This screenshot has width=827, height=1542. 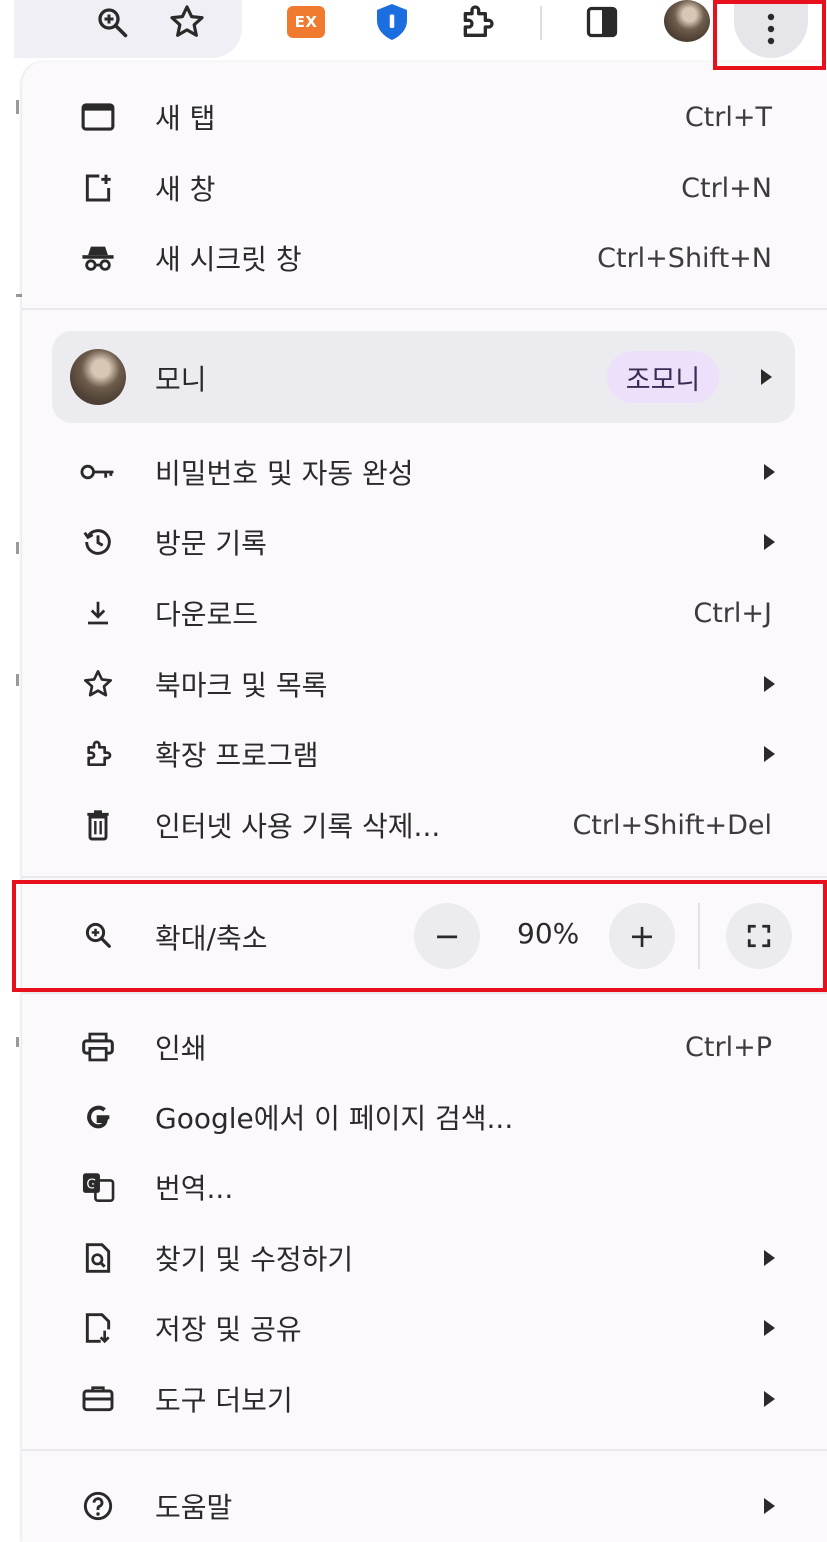 I want to click on download-icon, so click(x=98, y=613).